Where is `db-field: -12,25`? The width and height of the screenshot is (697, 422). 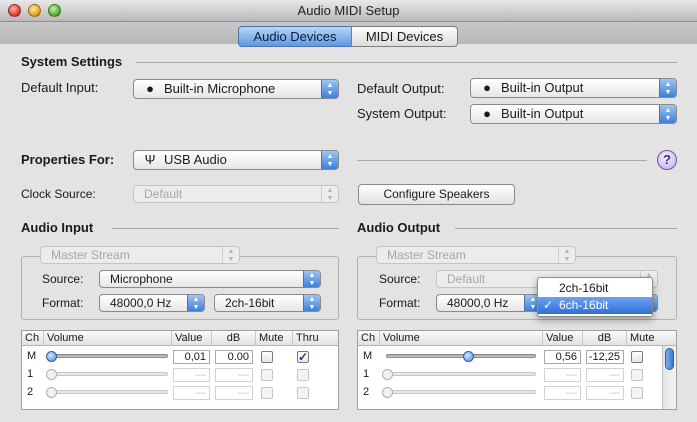 db-field: -12,25 is located at coordinates (605, 357).